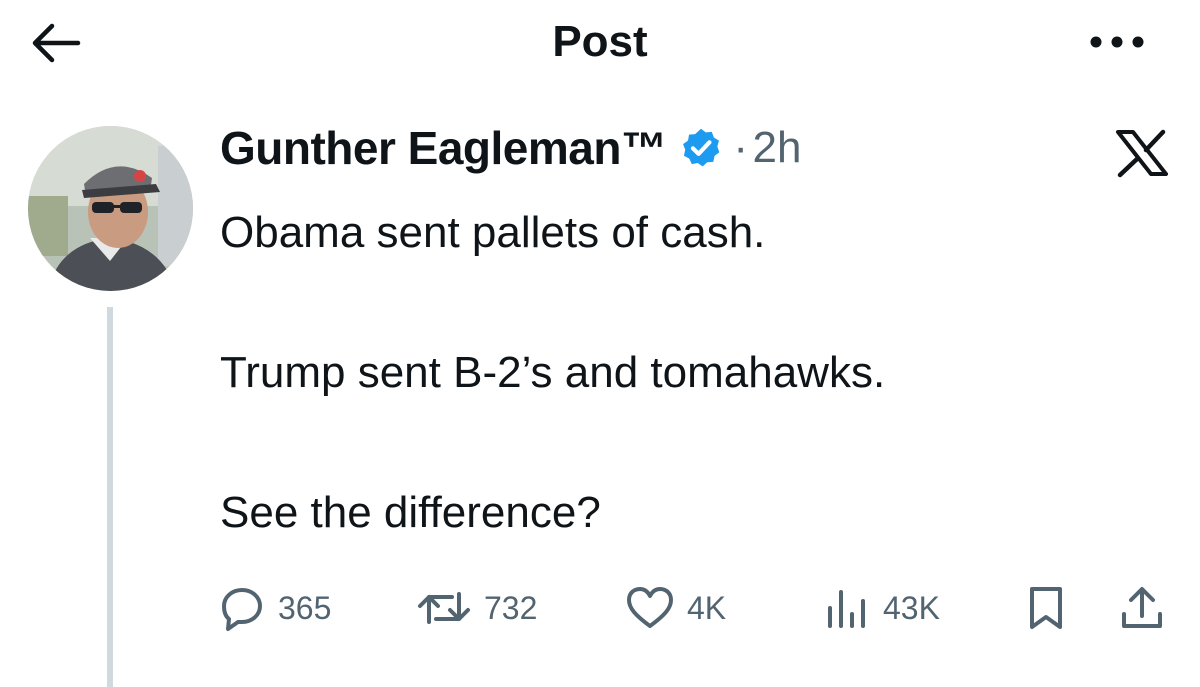 The image size is (1200, 687). I want to click on author-name: Gunther Eagleman™, so click(443, 148).